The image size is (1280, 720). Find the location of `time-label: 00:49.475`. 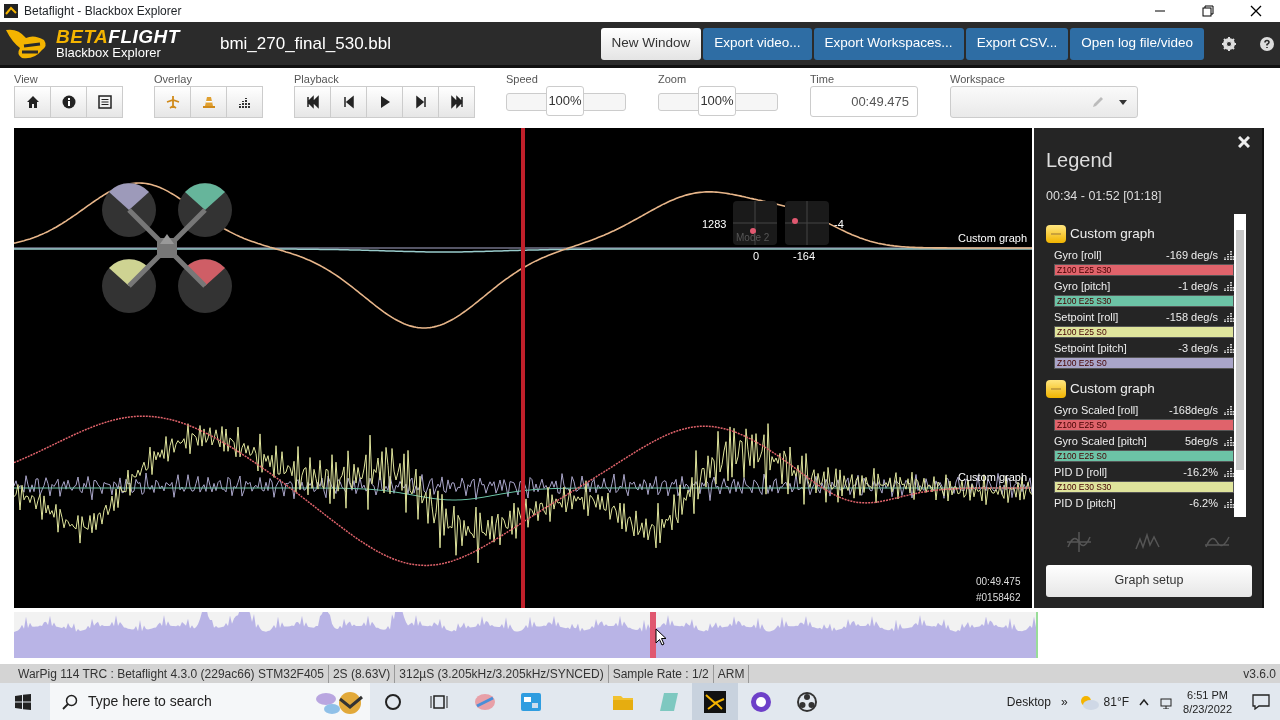

time-label: 00:49.475 is located at coordinates (998, 582).